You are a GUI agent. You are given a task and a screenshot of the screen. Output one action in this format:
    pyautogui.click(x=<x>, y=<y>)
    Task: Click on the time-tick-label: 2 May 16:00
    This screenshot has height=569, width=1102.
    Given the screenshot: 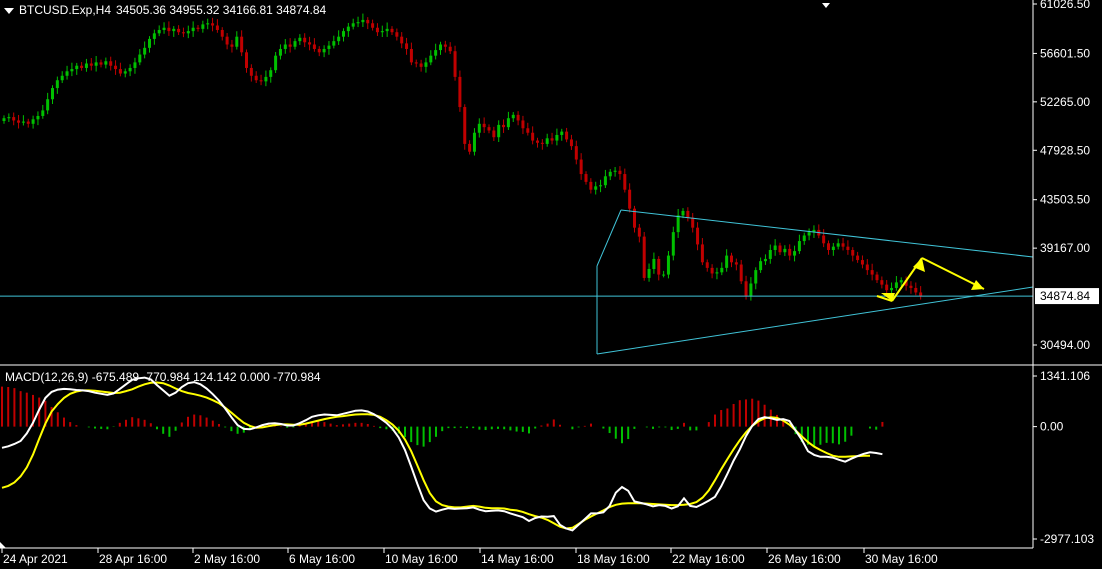 What is the action you would take?
    pyautogui.click(x=227, y=559)
    